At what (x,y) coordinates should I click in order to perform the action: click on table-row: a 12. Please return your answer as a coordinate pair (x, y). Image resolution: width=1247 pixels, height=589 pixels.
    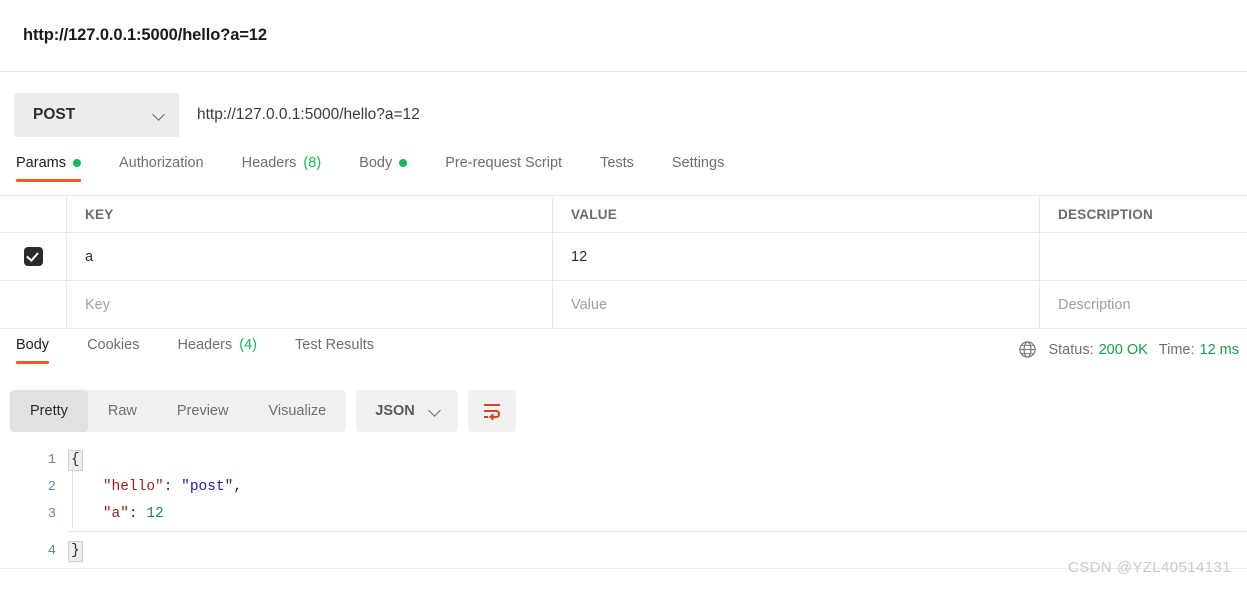
    Looking at the image, I should click on (623, 257).